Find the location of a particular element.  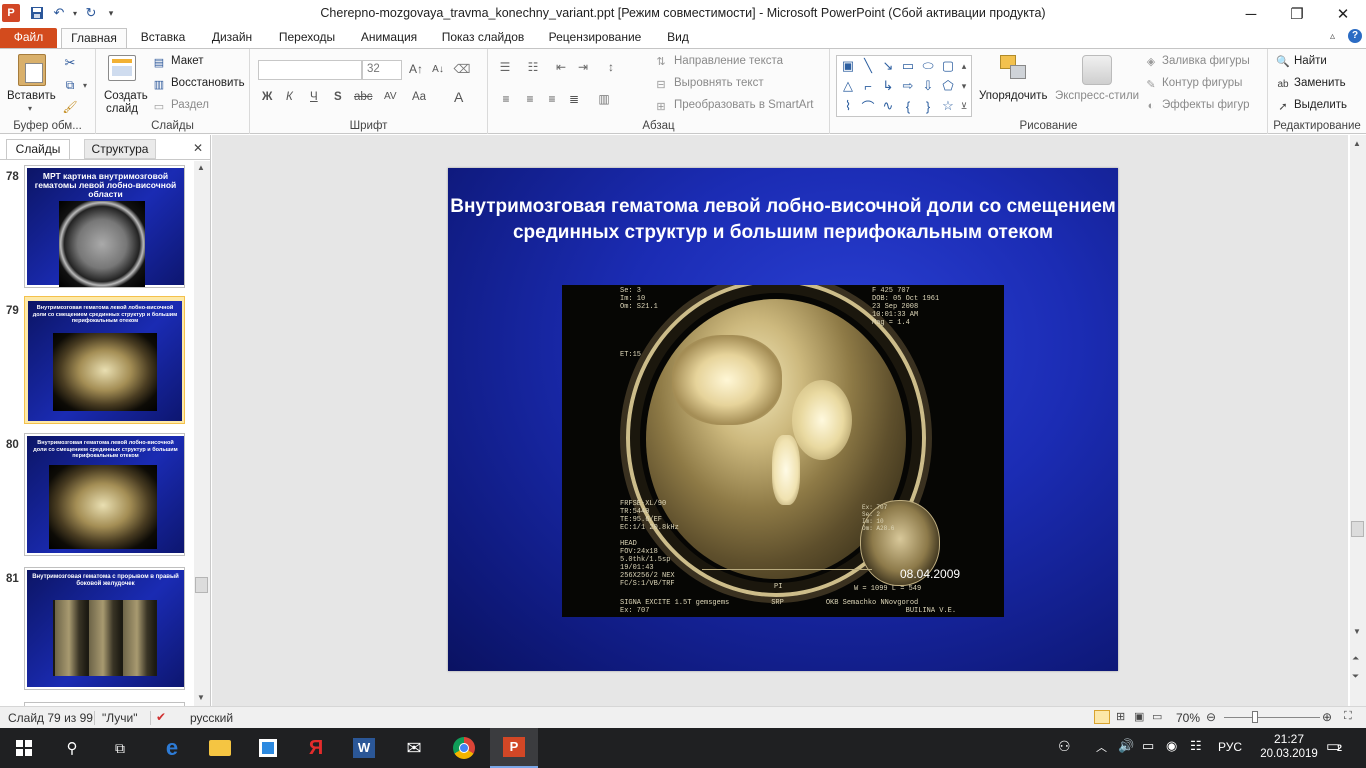

shape-fill-button: Заливка фигуры is located at coordinates (1206, 61).